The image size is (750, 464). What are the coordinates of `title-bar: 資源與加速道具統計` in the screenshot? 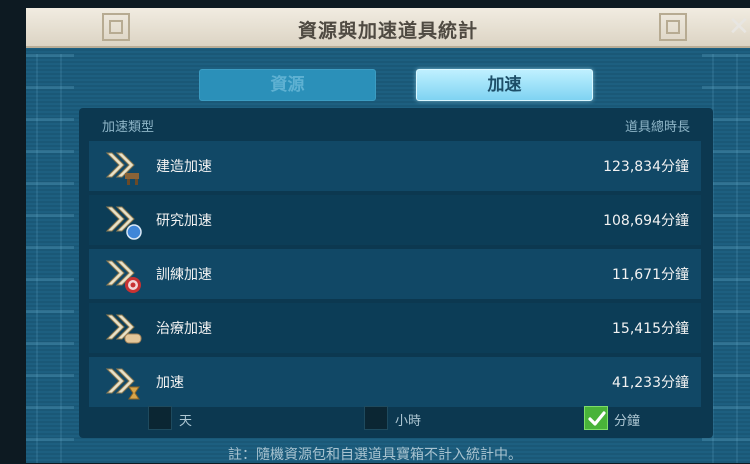 It's located at (388, 28).